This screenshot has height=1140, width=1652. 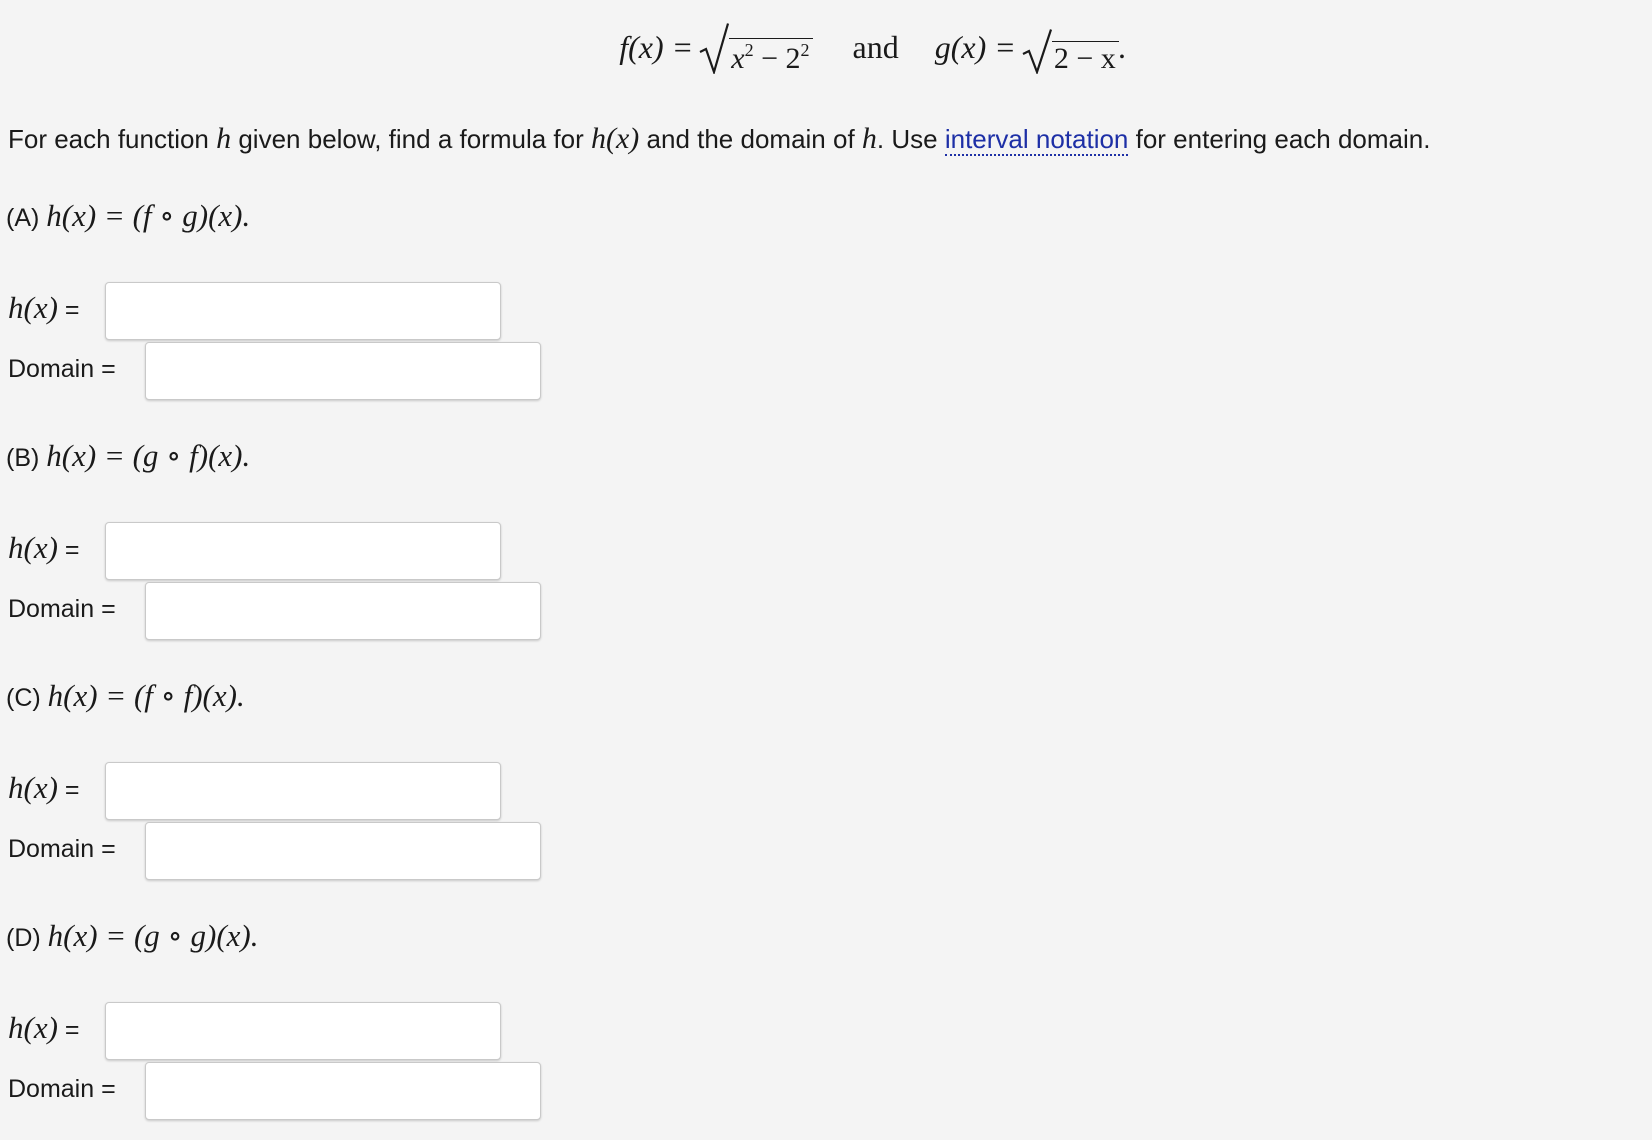 I want to click on part-b-domain-label: Domain =, so click(x=62, y=609).